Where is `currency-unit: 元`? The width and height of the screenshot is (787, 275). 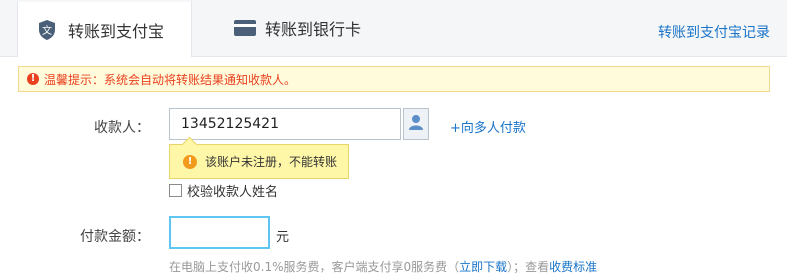
currency-unit: 元 is located at coordinates (283, 237).